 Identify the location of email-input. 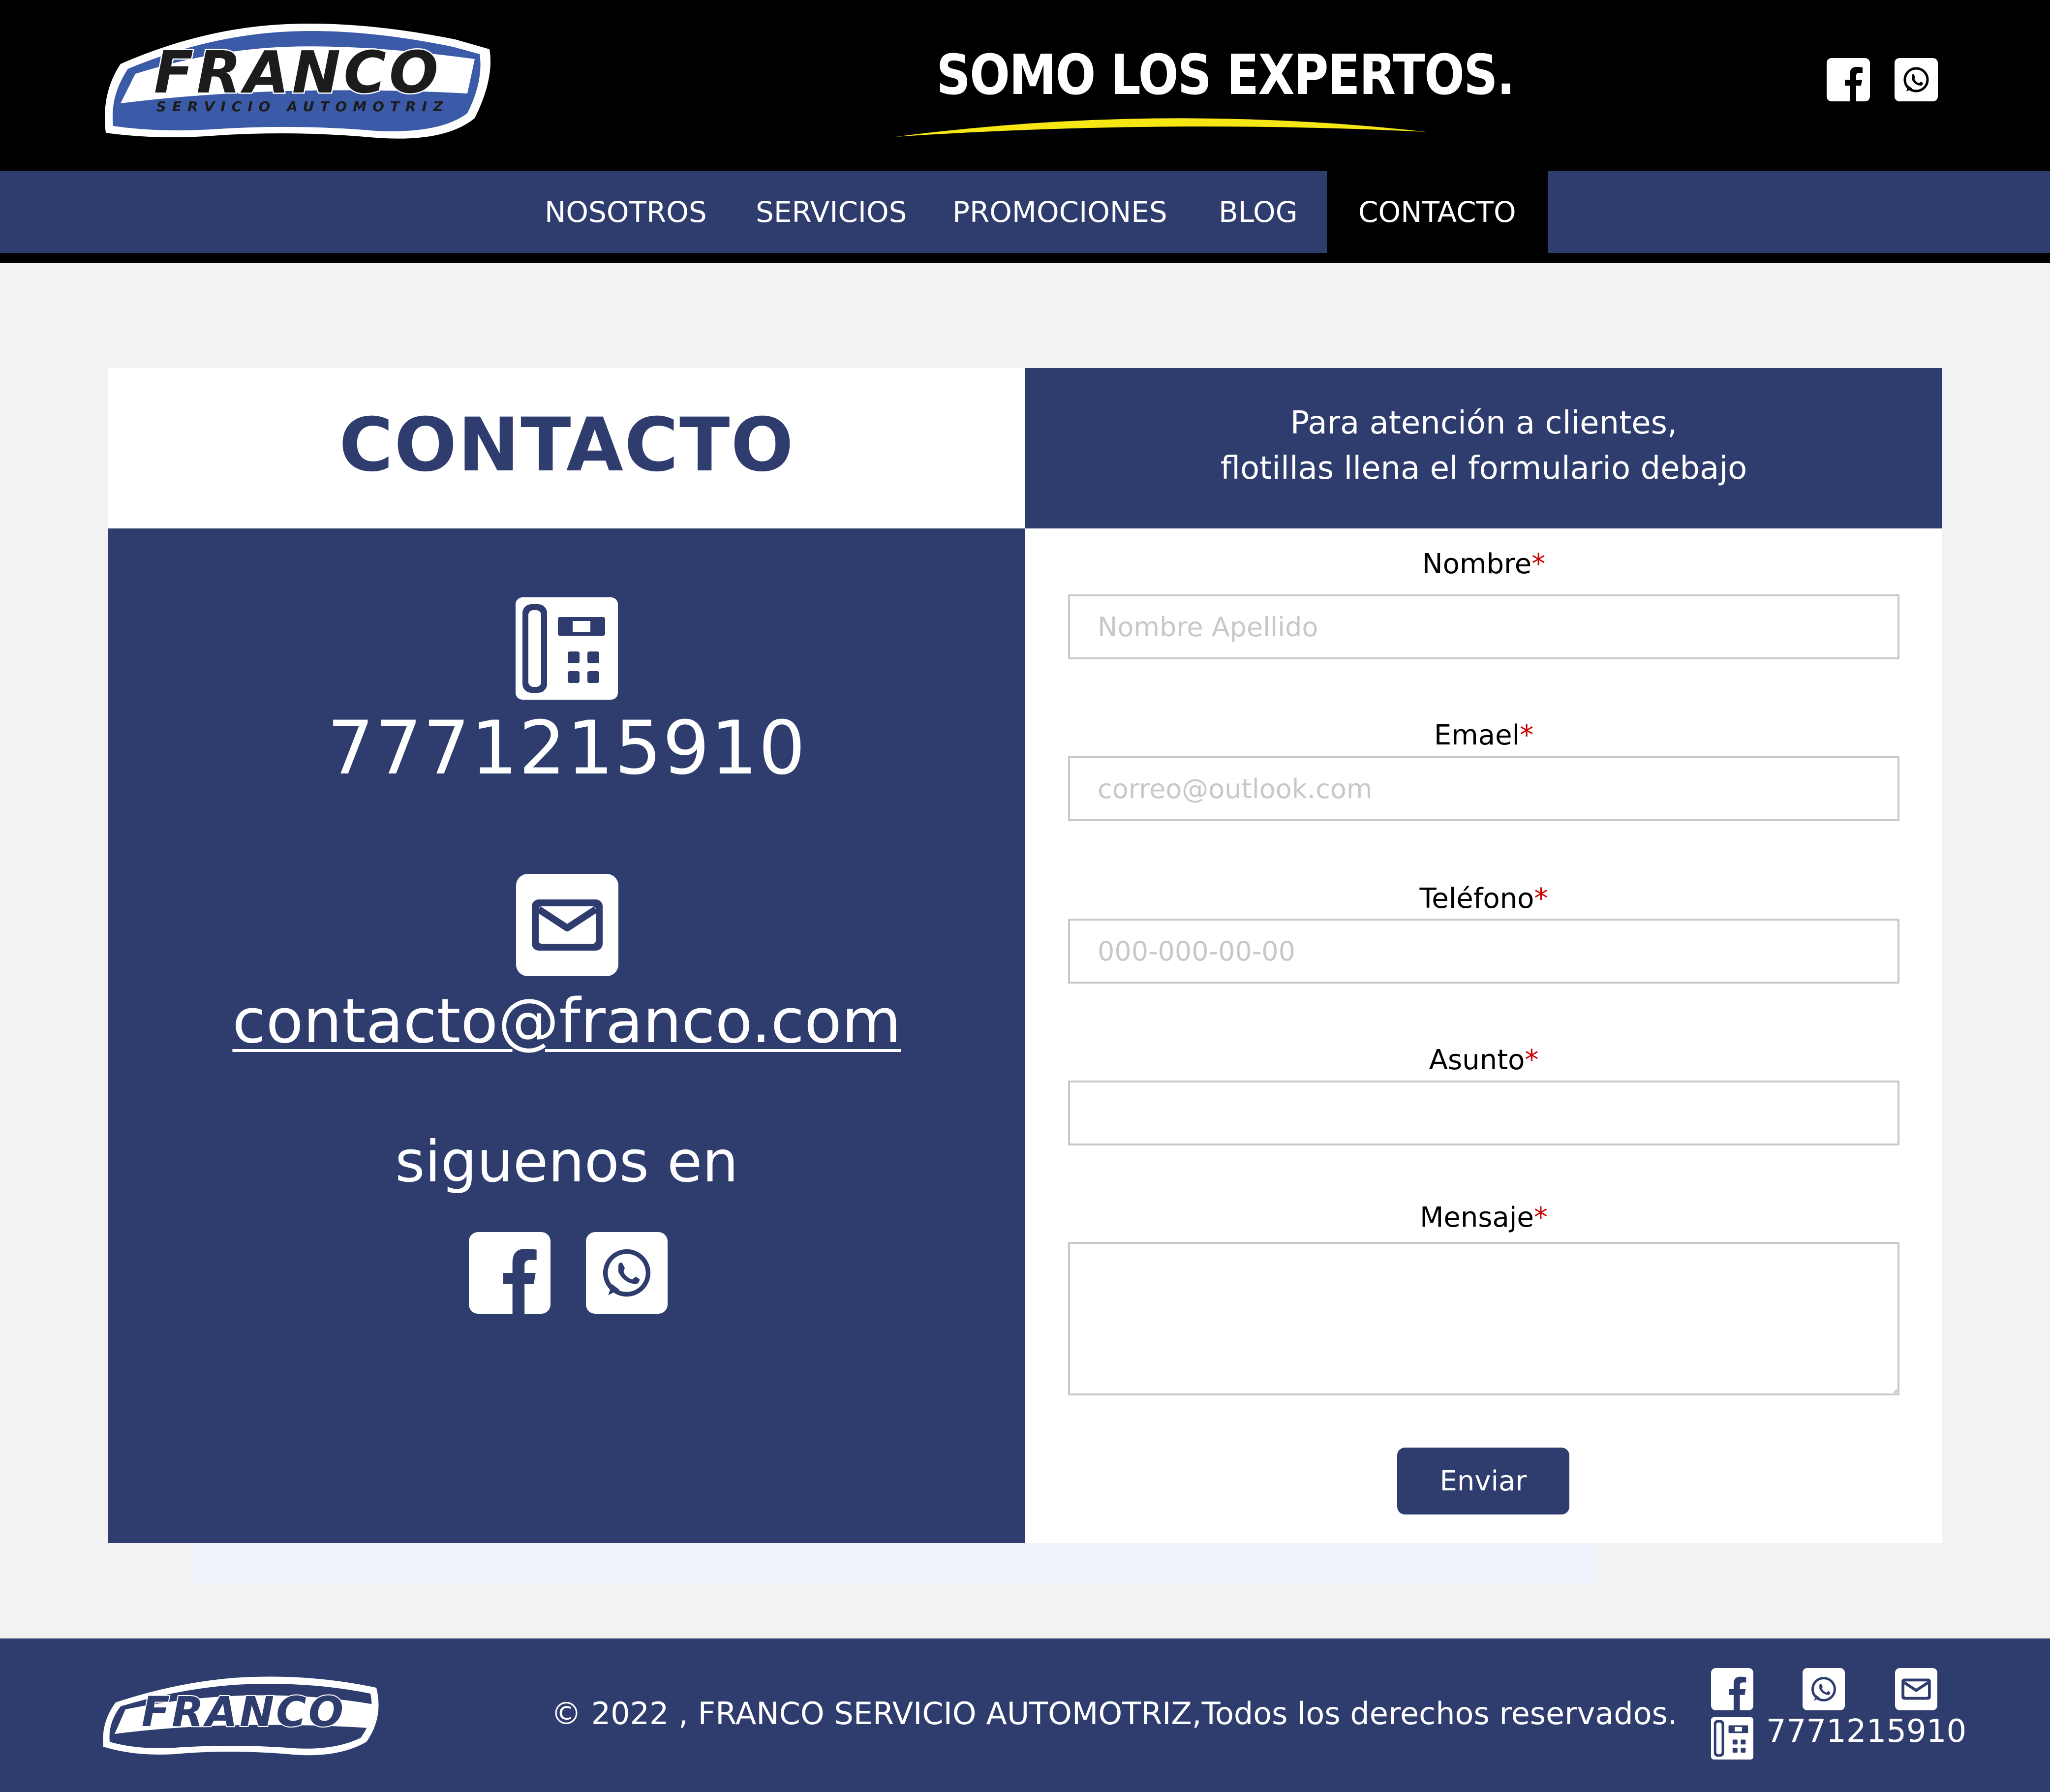
(1483, 789).